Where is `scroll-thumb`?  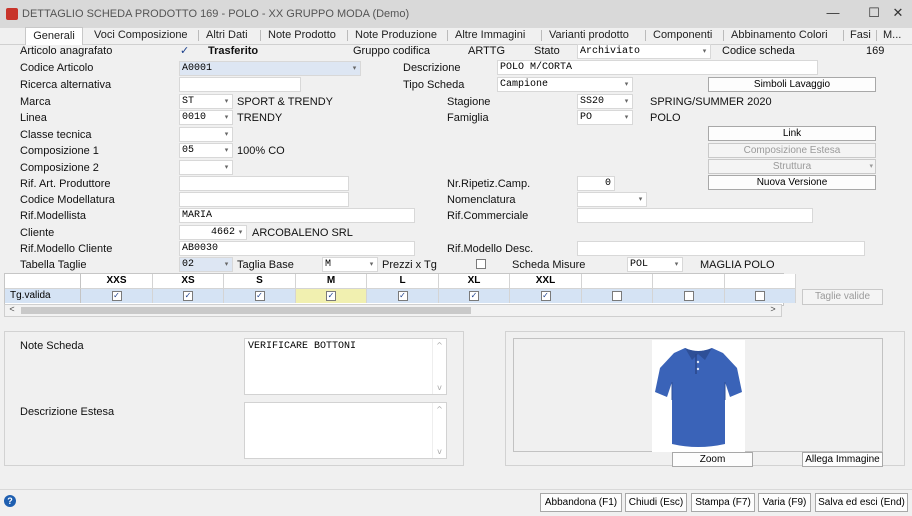
scroll-thumb is located at coordinates (246, 310).